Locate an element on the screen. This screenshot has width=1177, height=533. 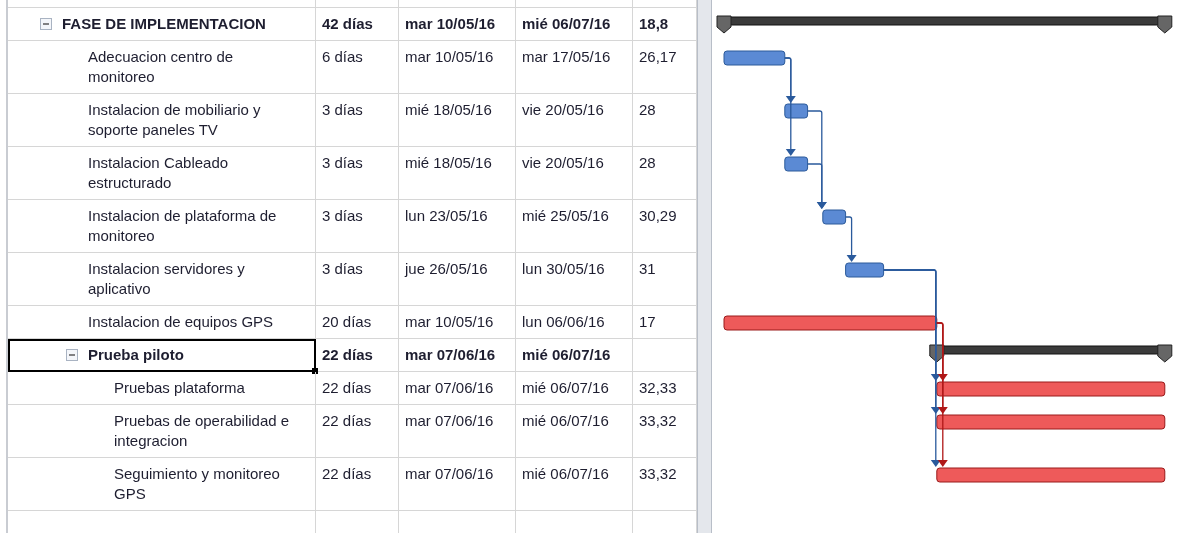
task-name-cell: Instalacion servidores y aplicativo is located at coordinates (162, 279).